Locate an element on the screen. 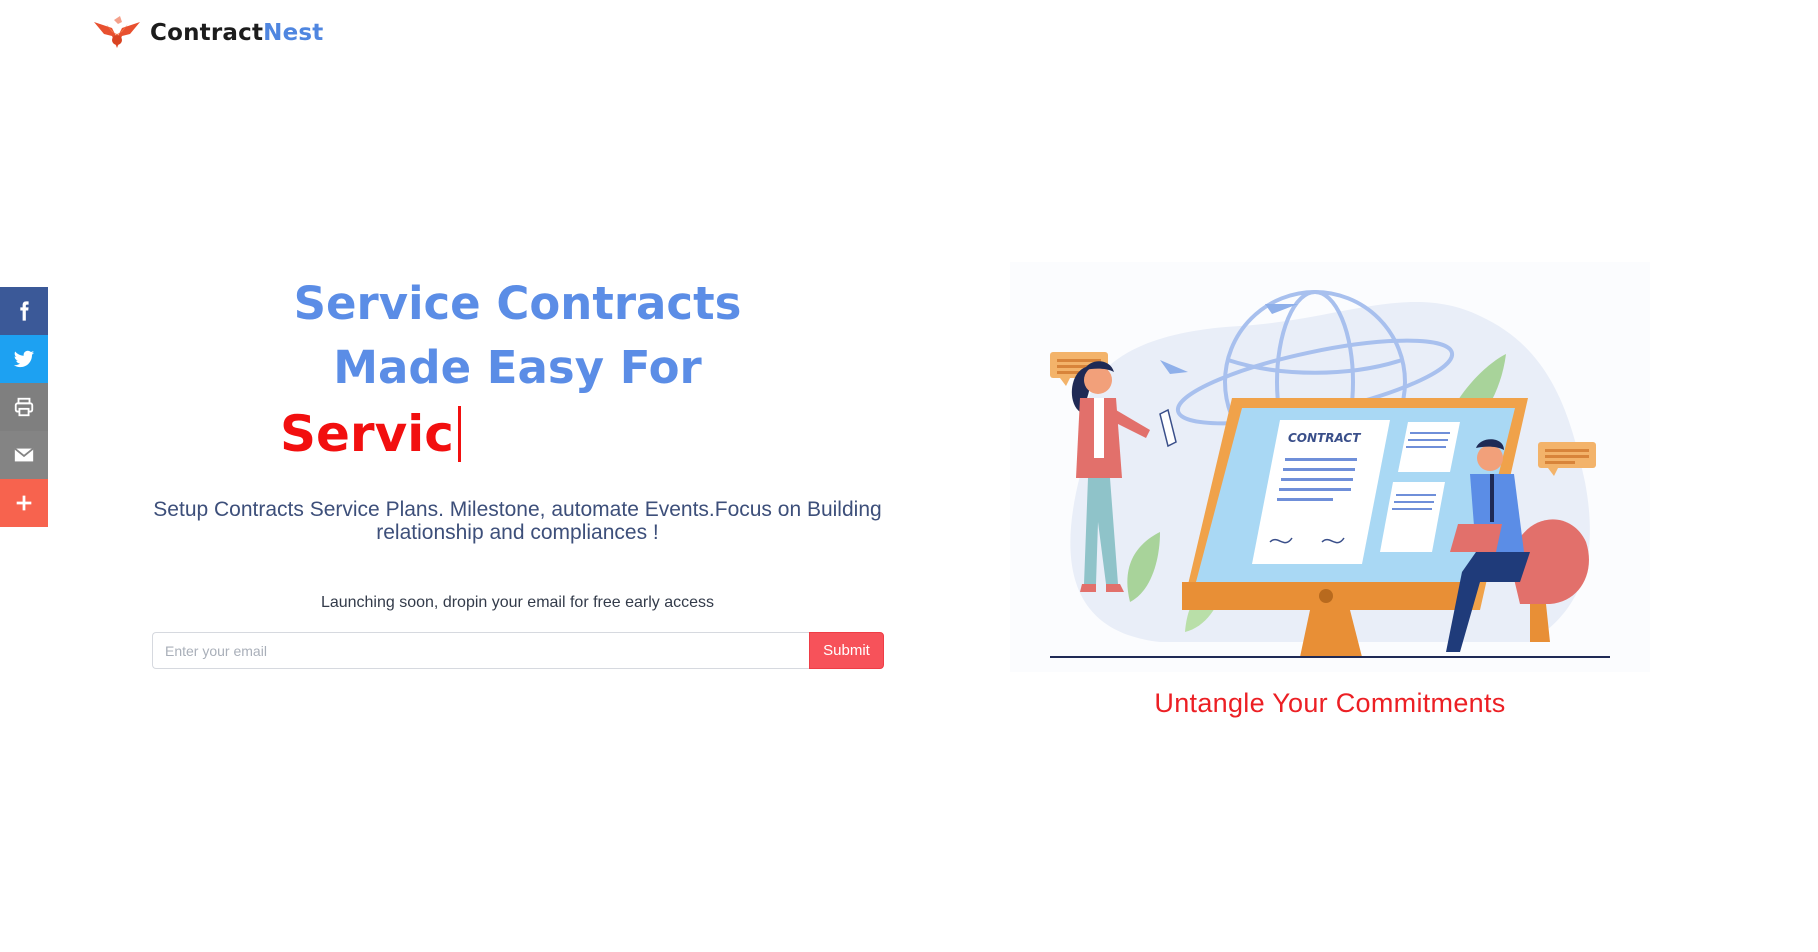  email-signup-form: Submit is located at coordinates (518, 650).